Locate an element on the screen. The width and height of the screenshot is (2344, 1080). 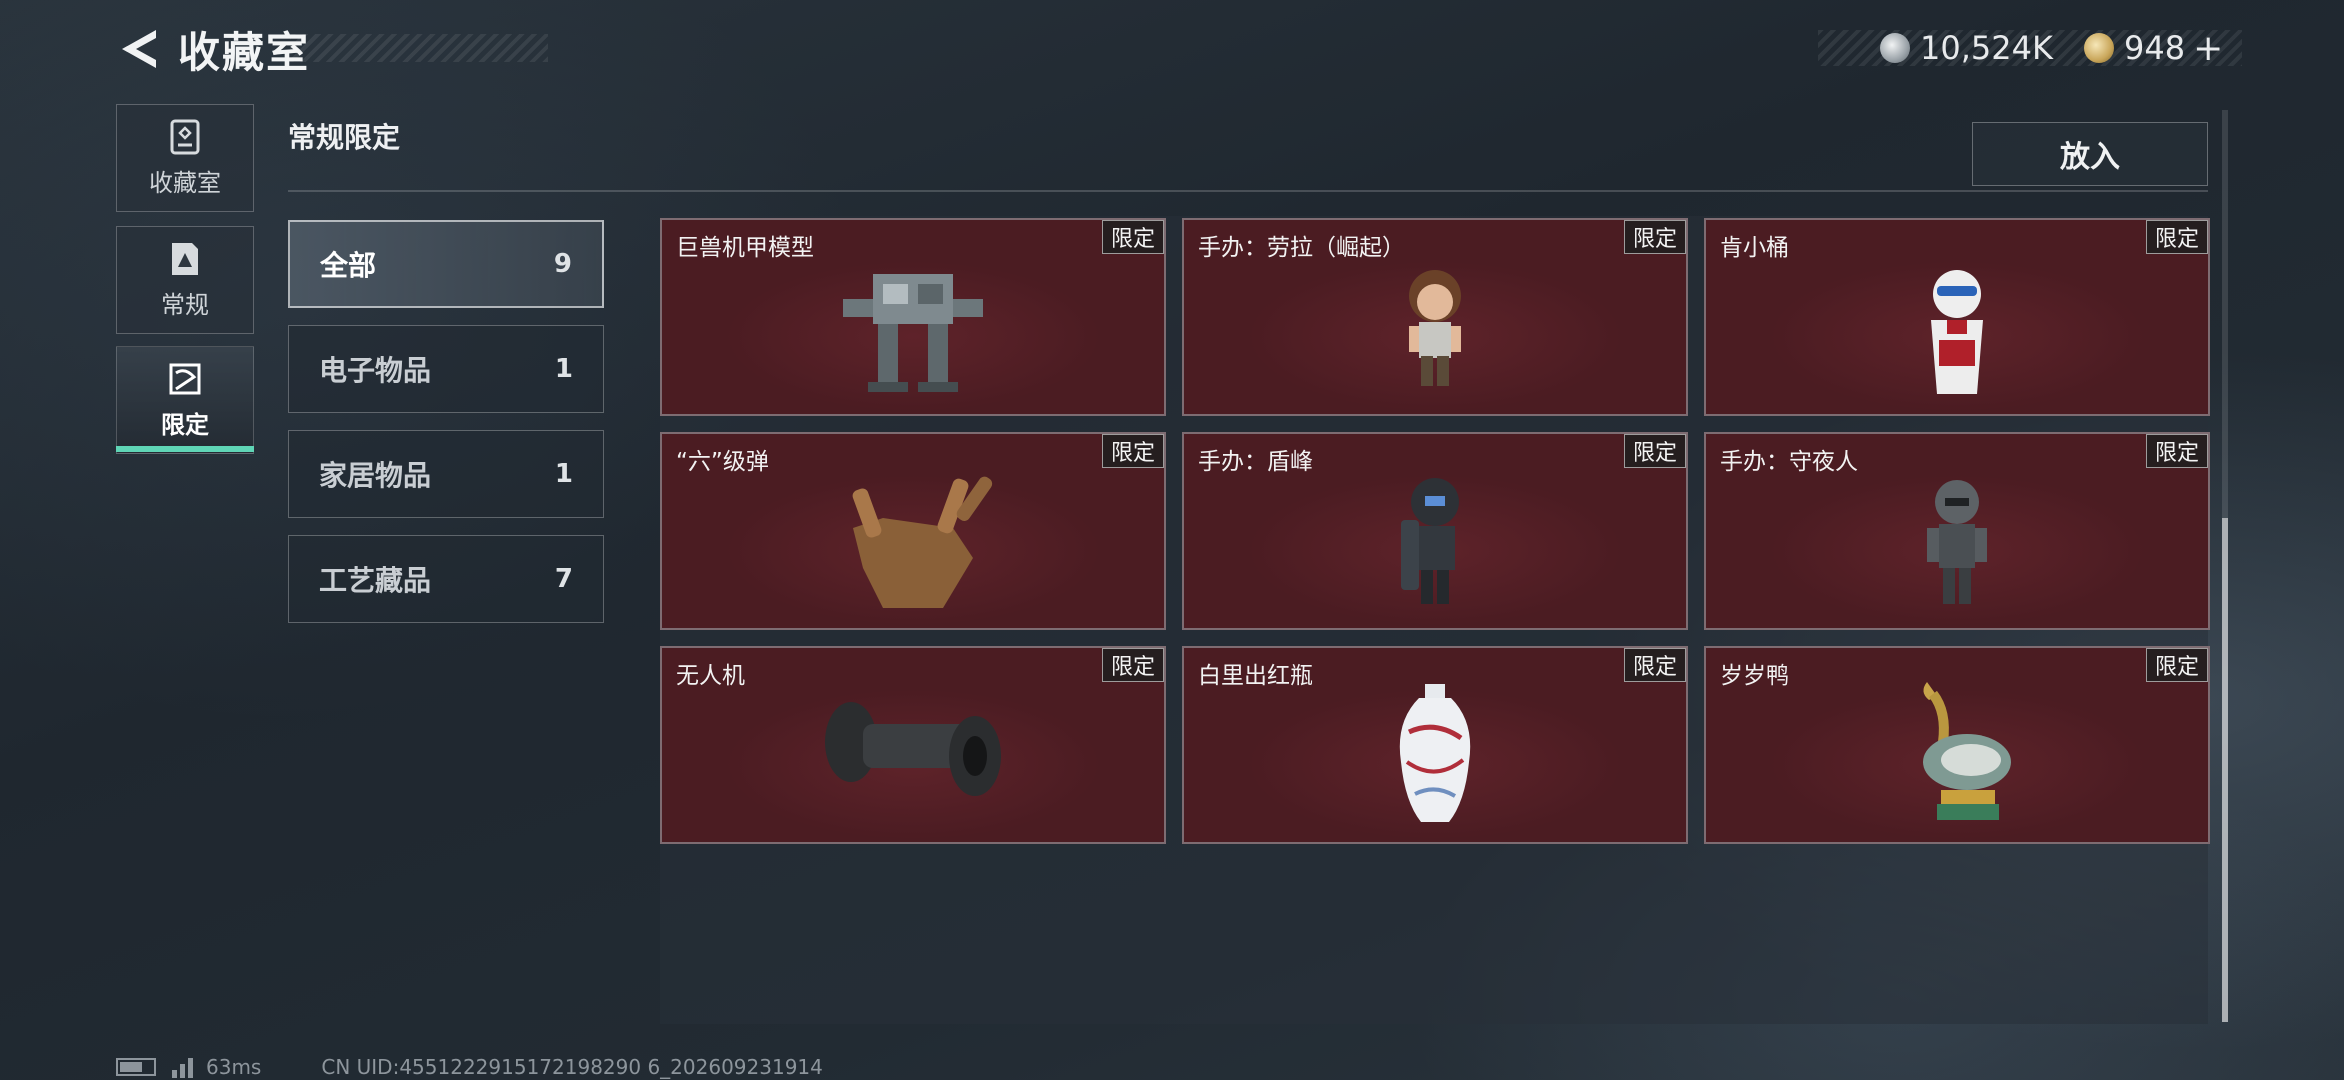
nav-item-regular: 常规 is located at coordinates (185, 280).